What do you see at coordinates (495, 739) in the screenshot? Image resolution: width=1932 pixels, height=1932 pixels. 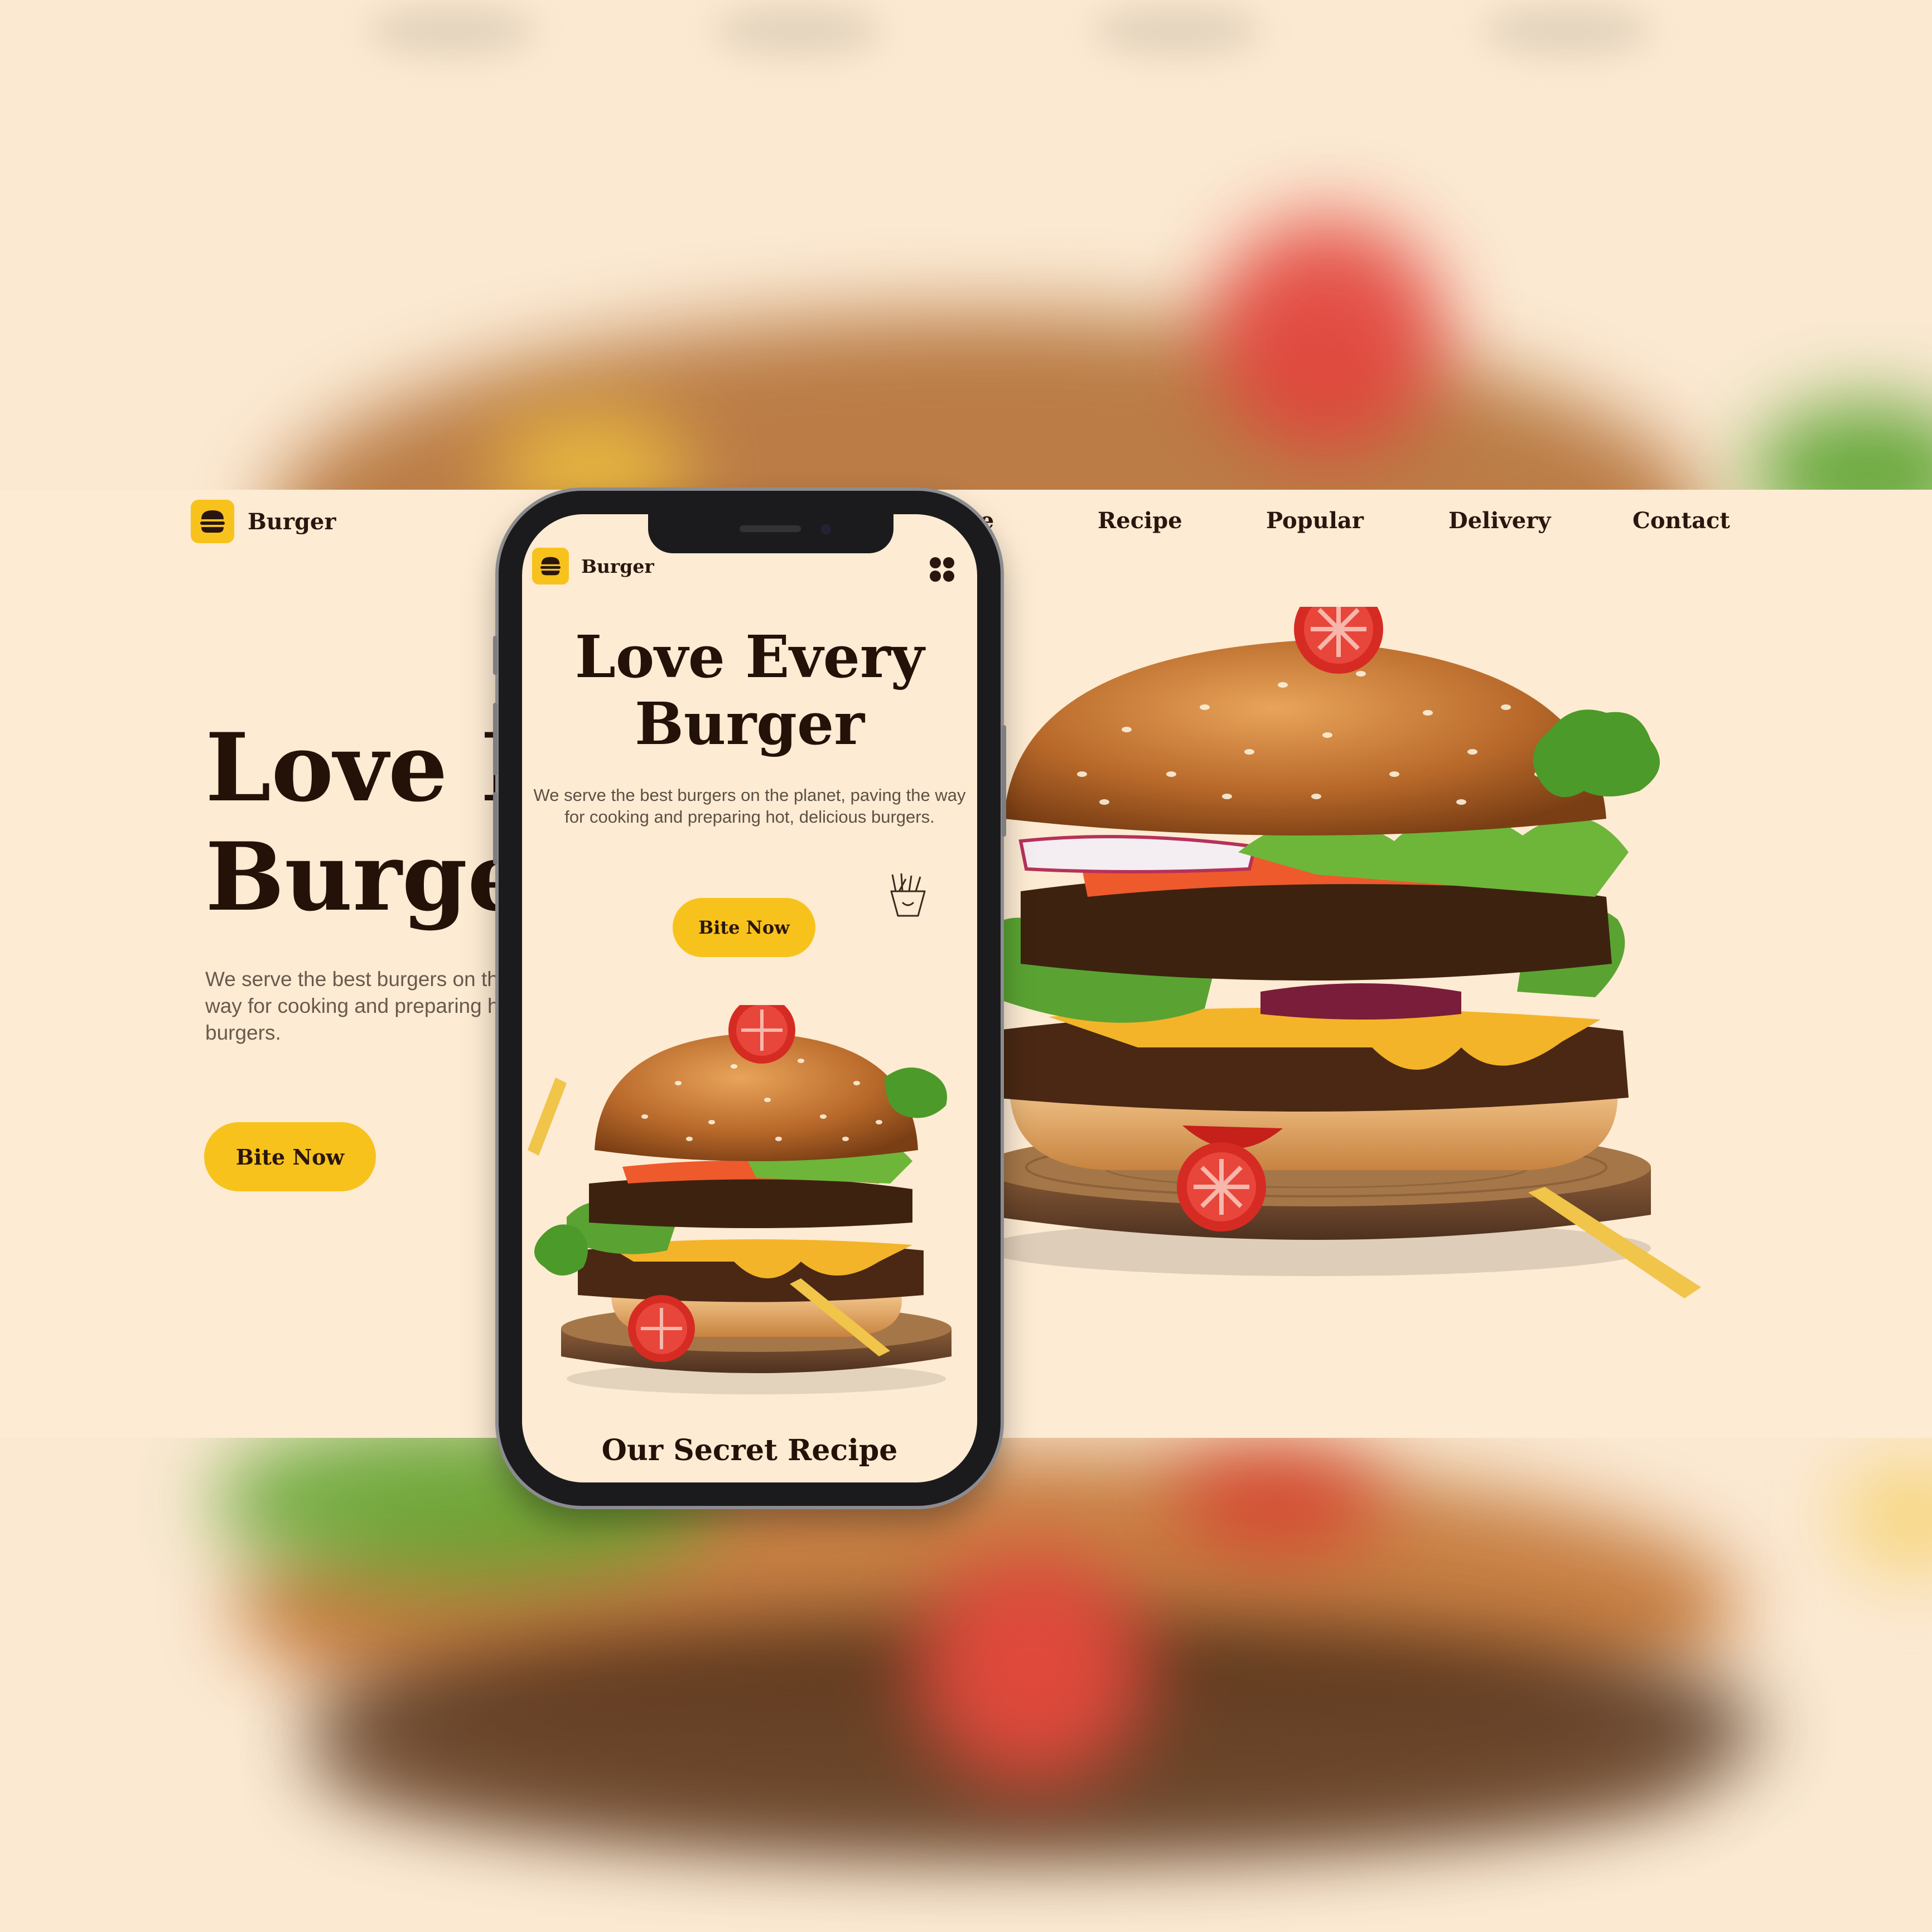 I see `phone-volume-up` at bounding box center [495, 739].